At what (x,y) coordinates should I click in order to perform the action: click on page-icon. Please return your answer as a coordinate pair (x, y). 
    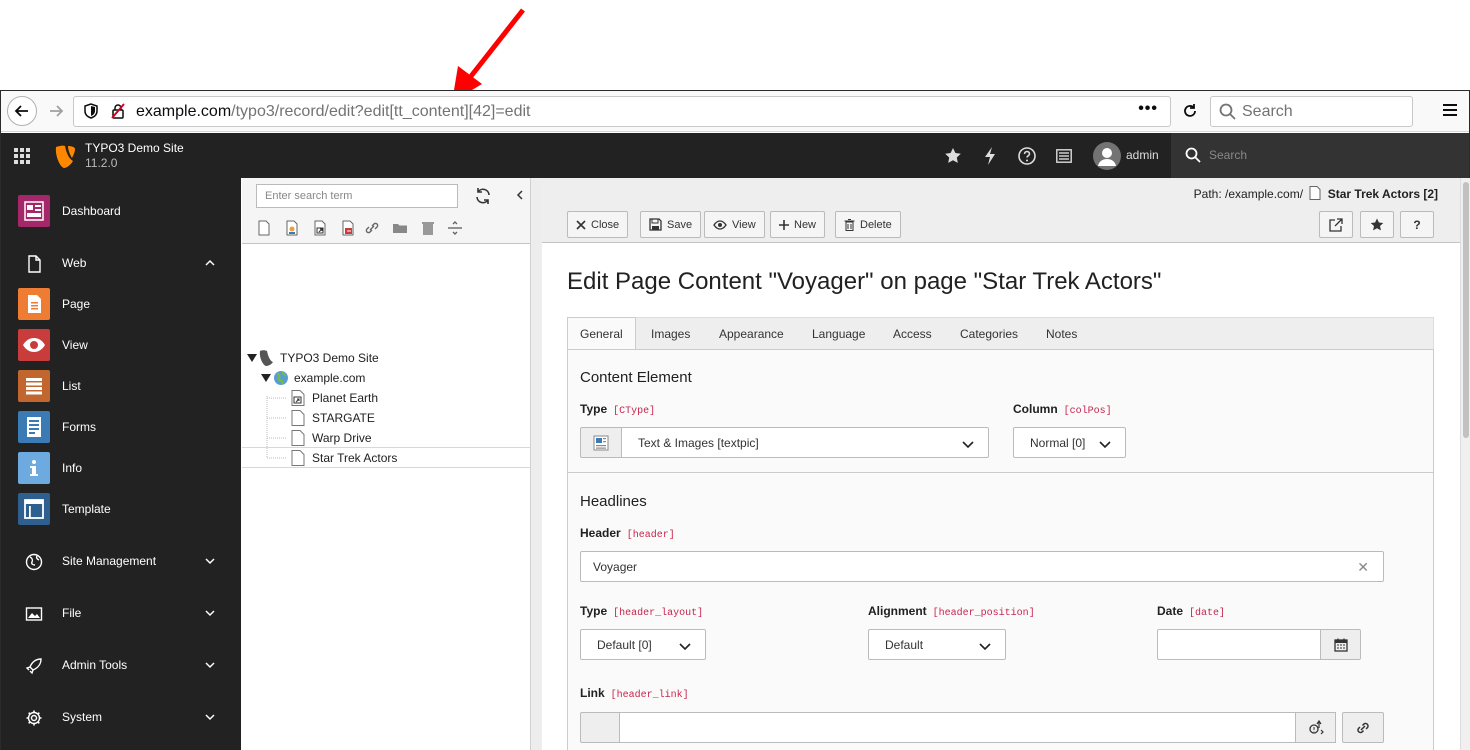
    Looking at the image, I should click on (1315, 193).